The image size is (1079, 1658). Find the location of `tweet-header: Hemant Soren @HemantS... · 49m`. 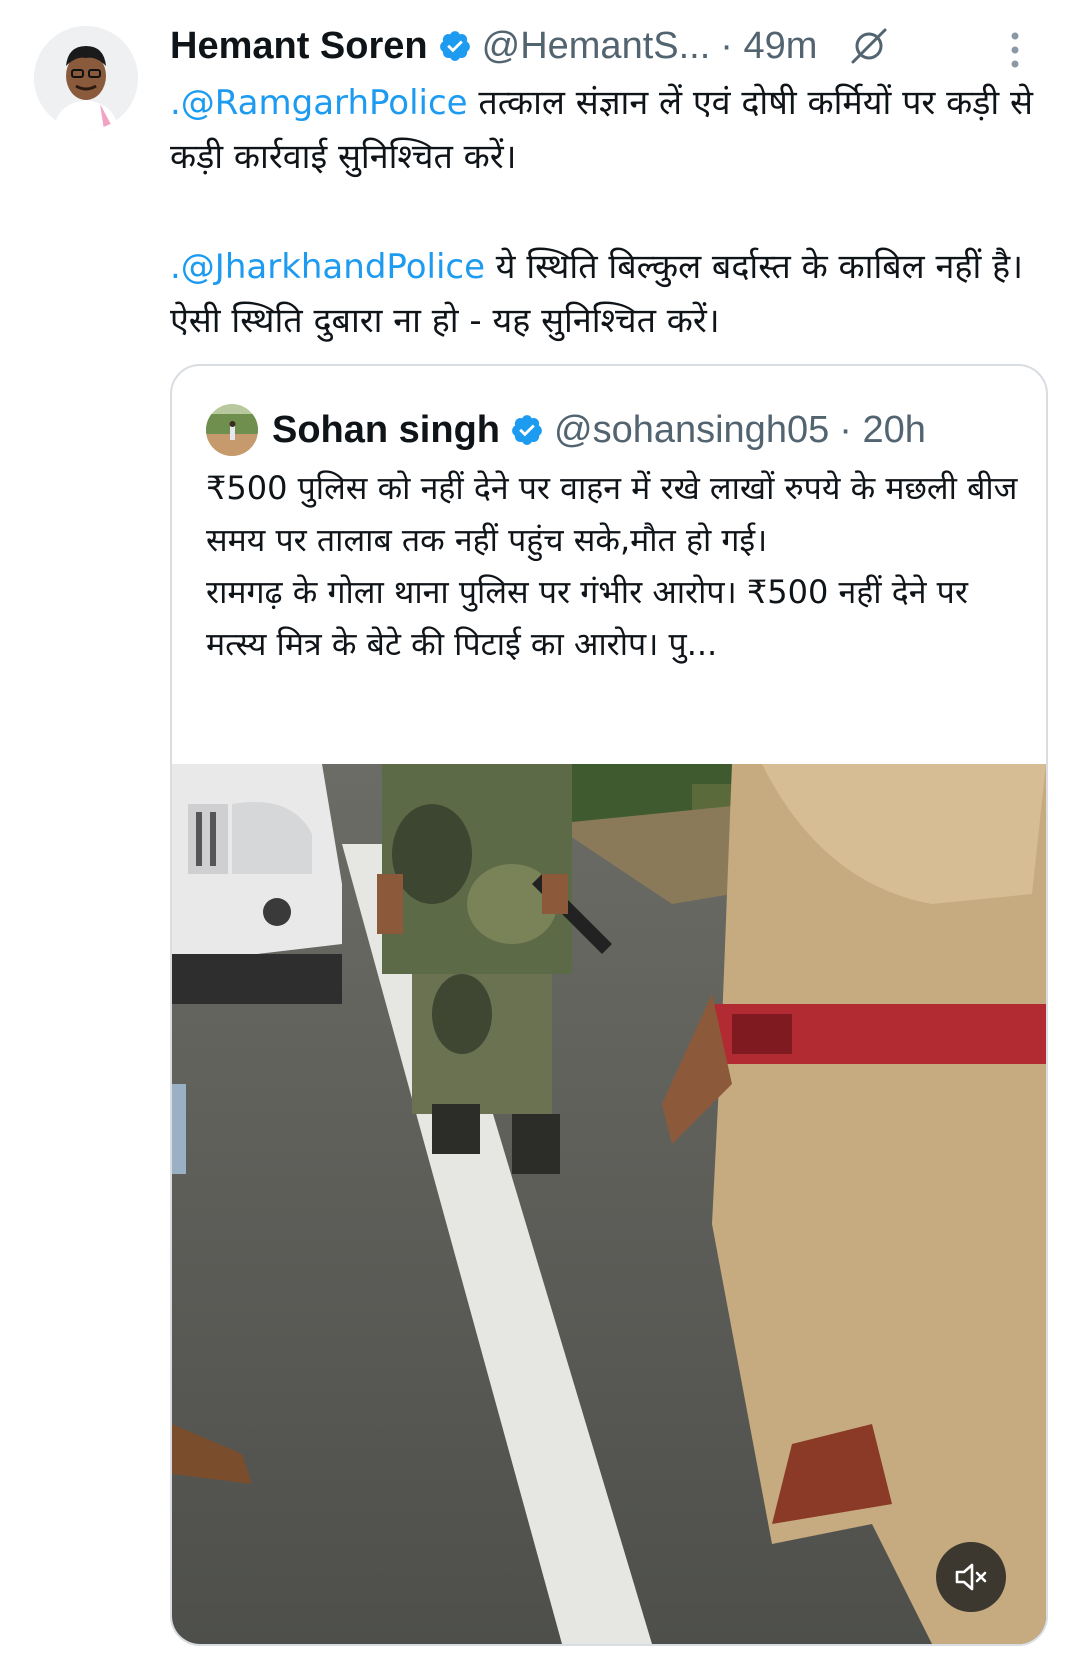

tweet-header: Hemant Soren @HemantS... · 49m is located at coordinates (610, 46).